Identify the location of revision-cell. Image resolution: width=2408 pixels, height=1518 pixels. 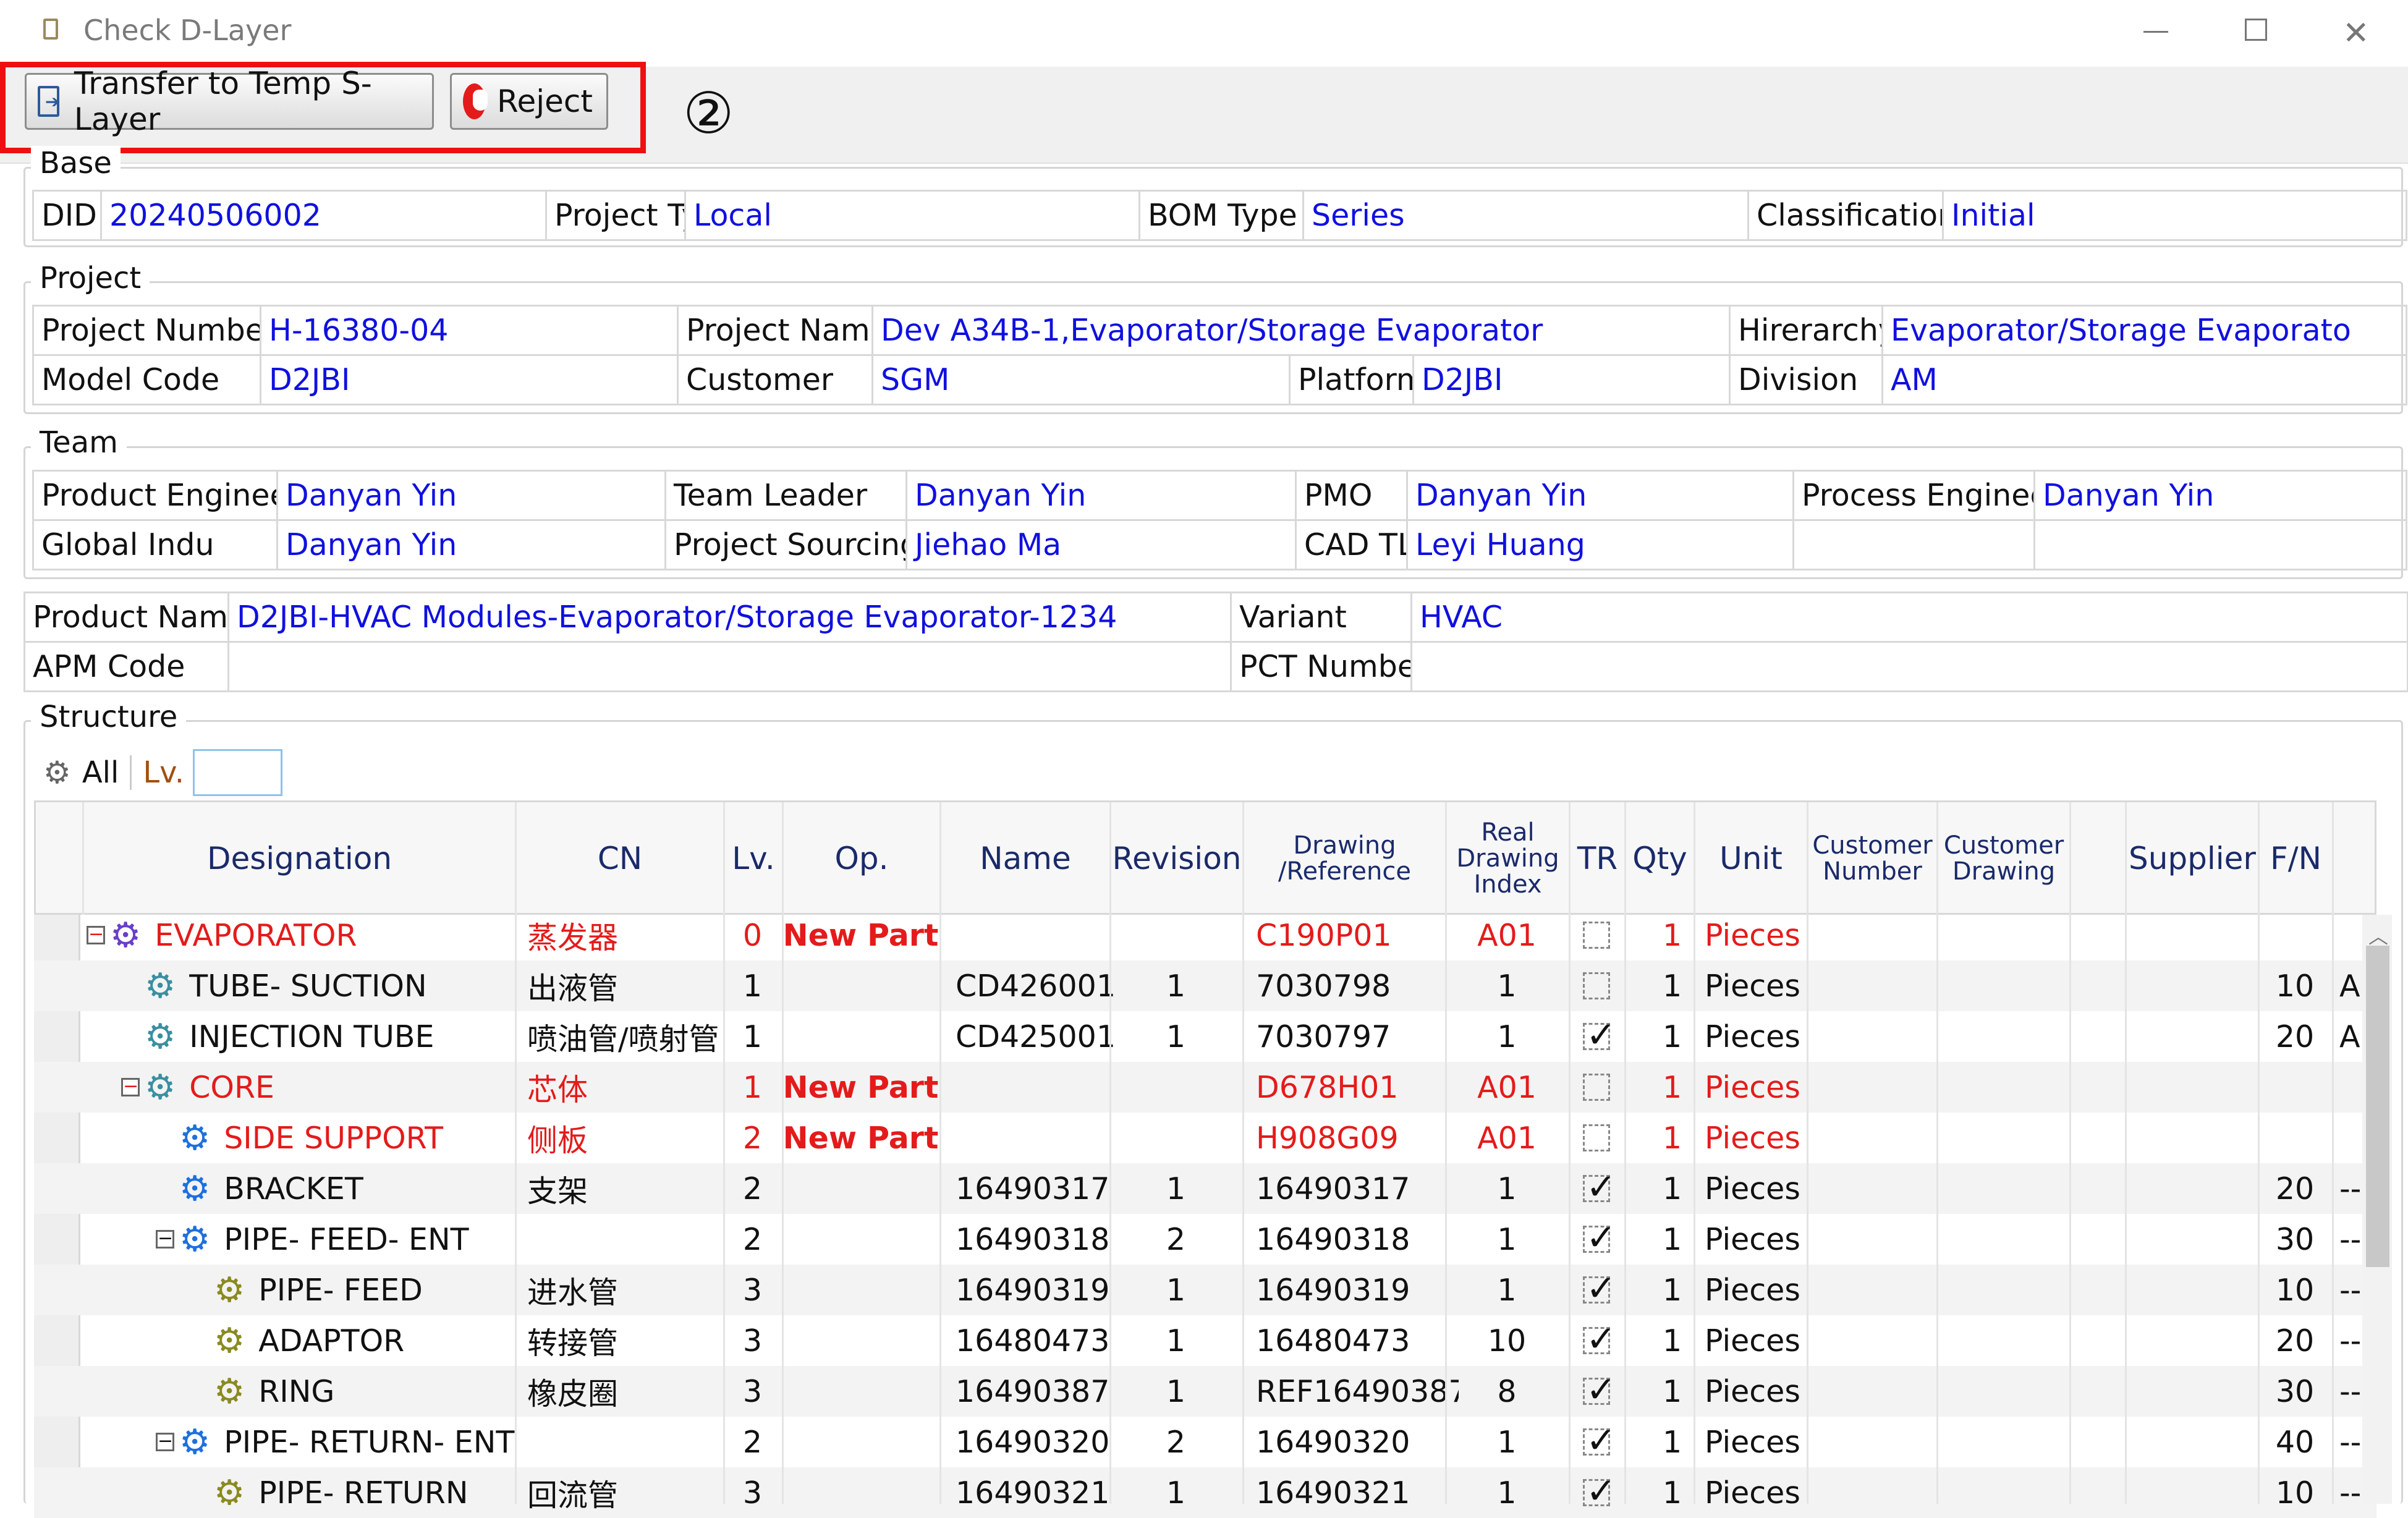
(1175, 935).